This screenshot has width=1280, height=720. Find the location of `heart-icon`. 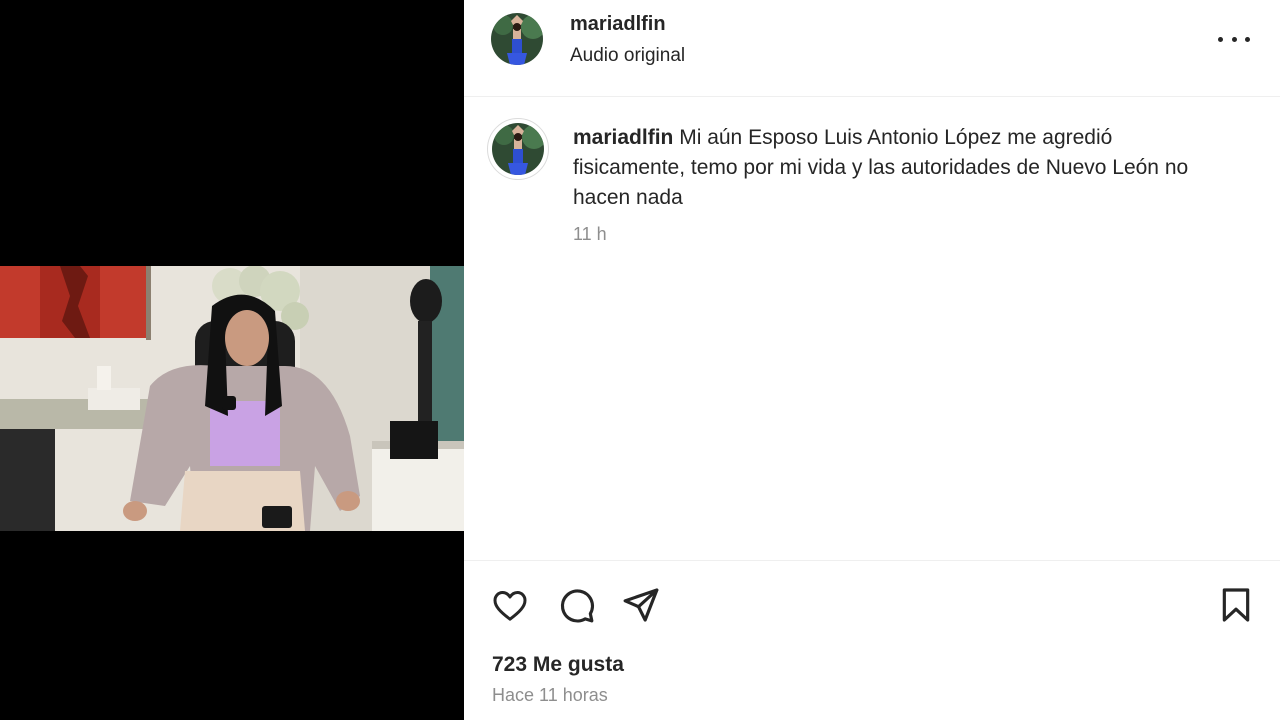

heart-icon is located at coordinates (510, 605).